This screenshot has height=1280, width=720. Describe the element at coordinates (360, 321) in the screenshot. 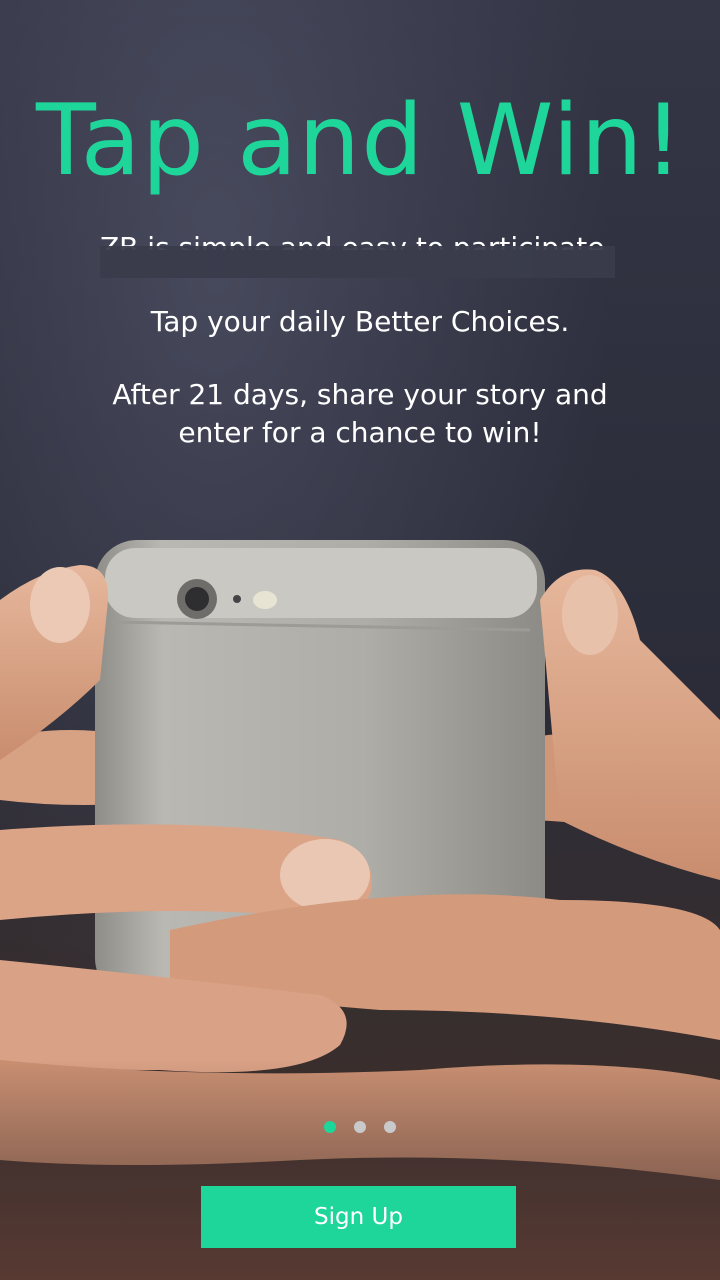

I see `instruction-text: Tap your daily Better Choices.` at that location.